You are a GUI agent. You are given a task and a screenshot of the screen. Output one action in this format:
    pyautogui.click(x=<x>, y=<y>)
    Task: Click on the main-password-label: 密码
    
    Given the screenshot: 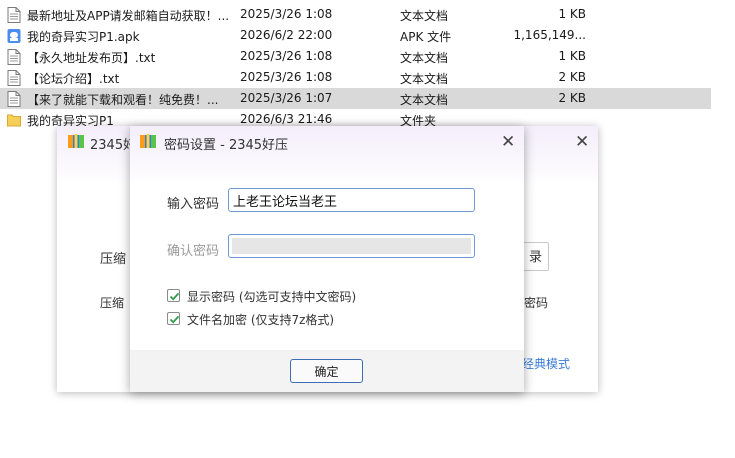 What is the action you would take?
    pyautogui.click(x=536, y=303)
    